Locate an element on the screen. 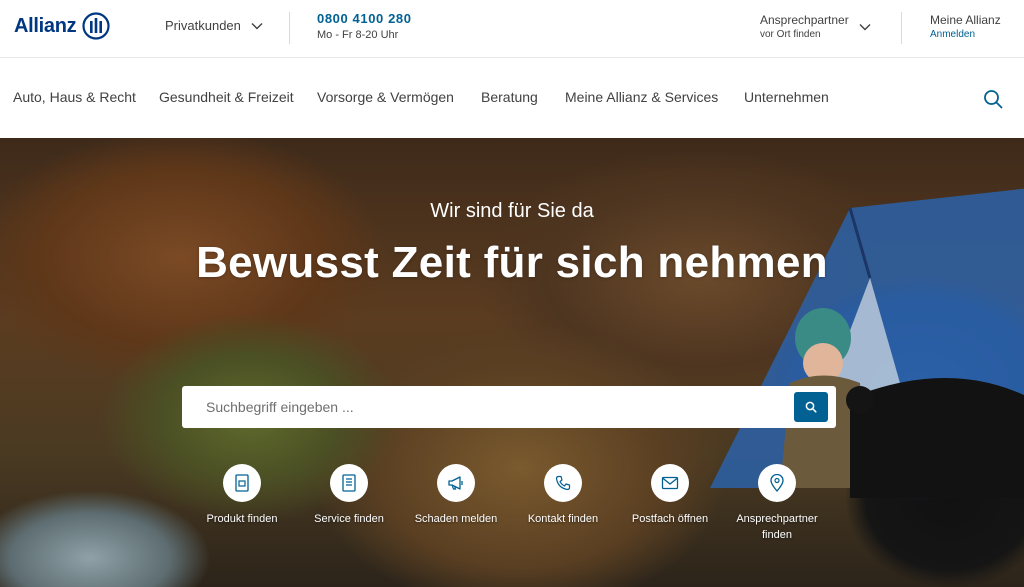 Image resolution: width=1024 pixels, height=587 pixels. account-title: Meine Allianz is located at coordinates (965, 20).